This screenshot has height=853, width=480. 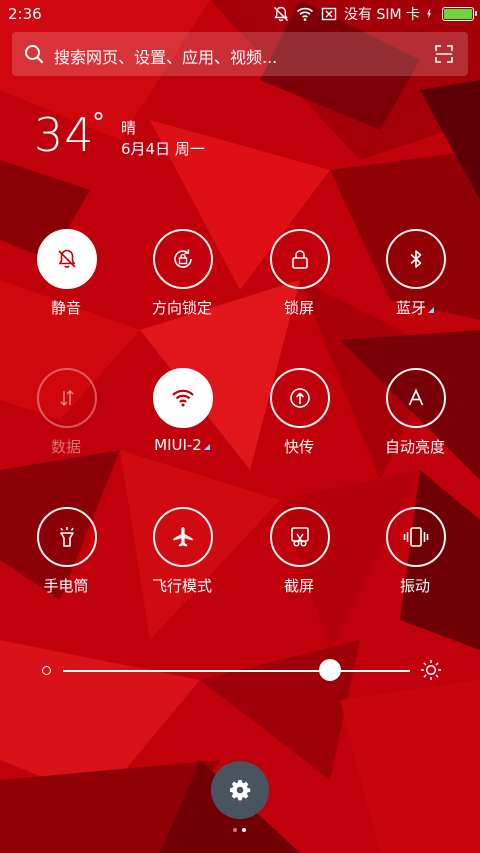 I want to click on flashlight-icon, so click(x=67, y=537).